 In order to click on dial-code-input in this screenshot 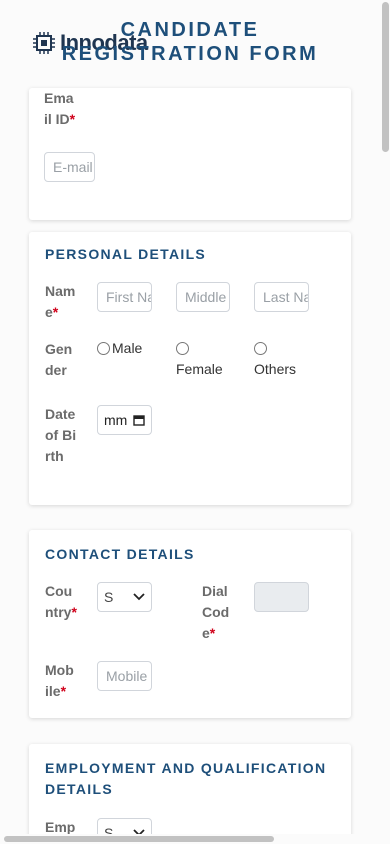, I will do `click(281, 597)`.